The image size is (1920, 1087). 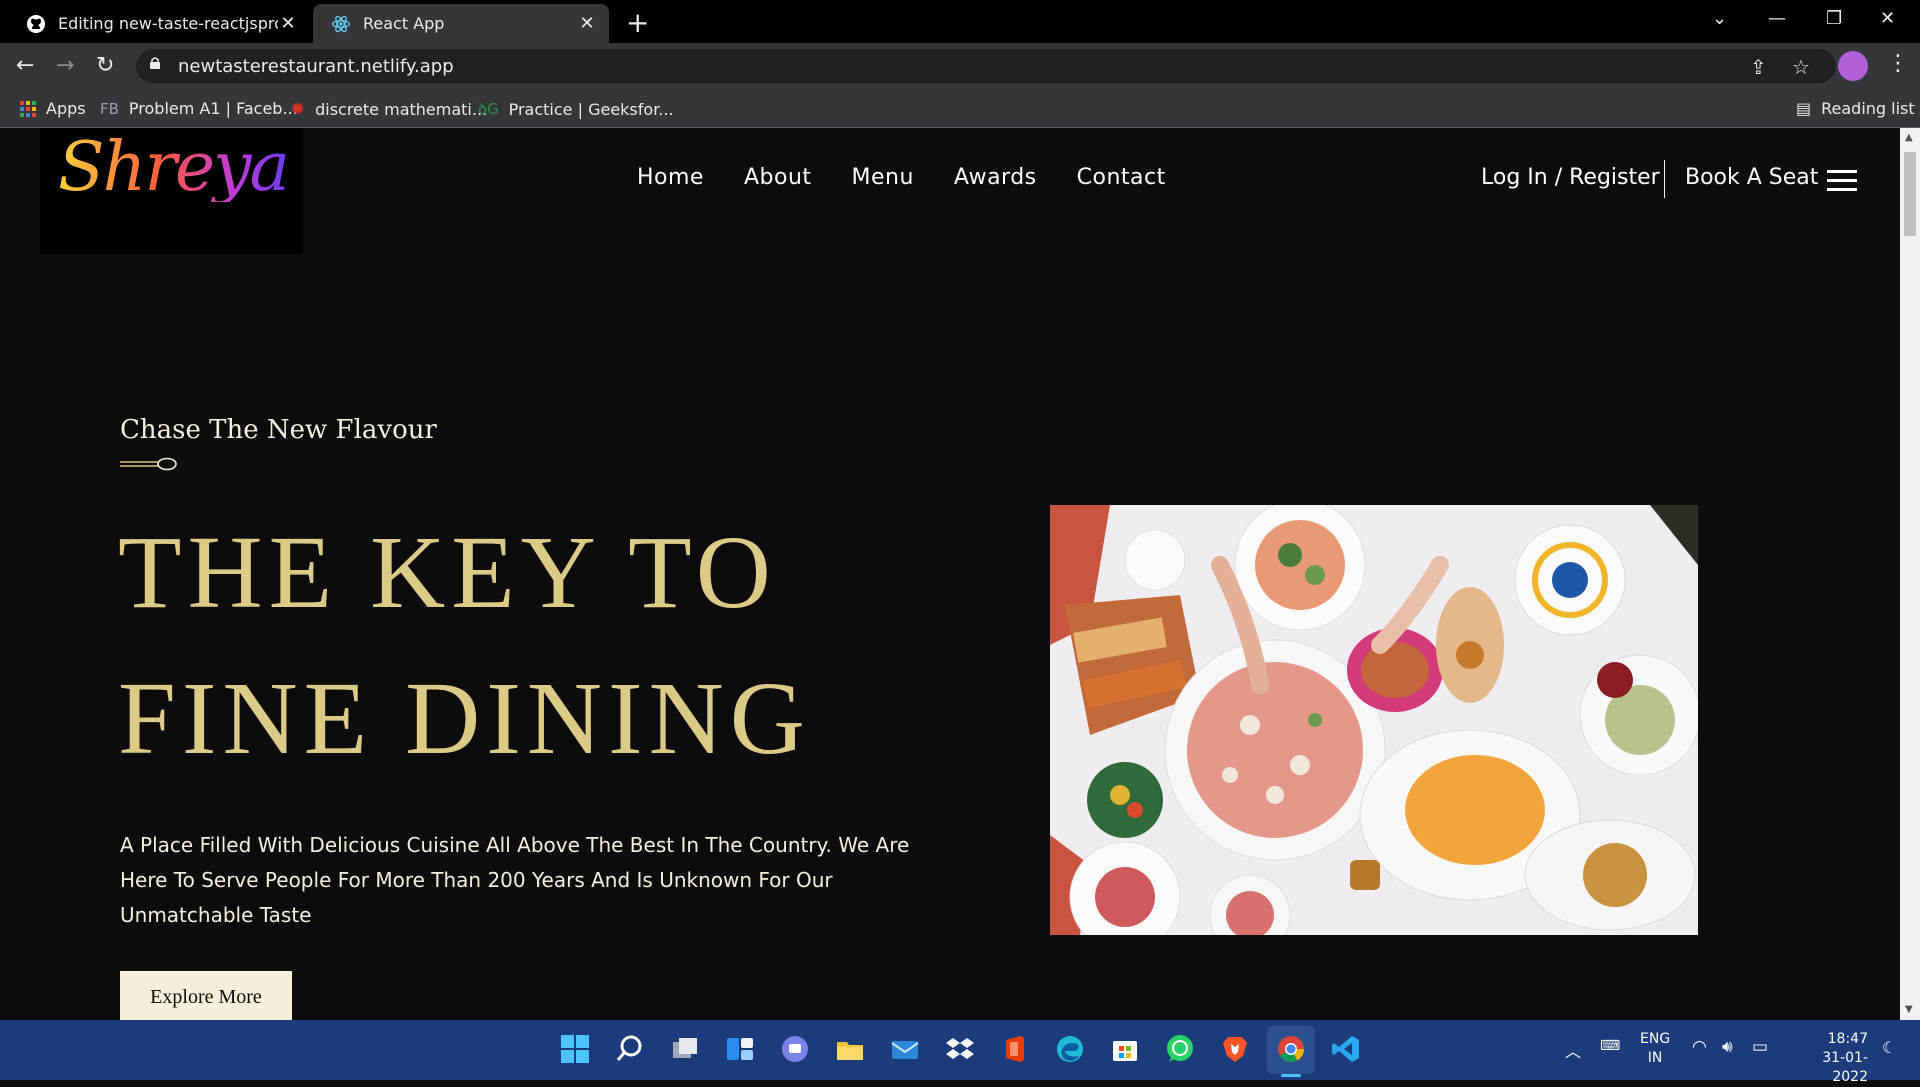 What do you see at coordinates (1125, 1049) in the screenshot?
I see `microsoft-store-icon` at bounding box center [1125, 1049].